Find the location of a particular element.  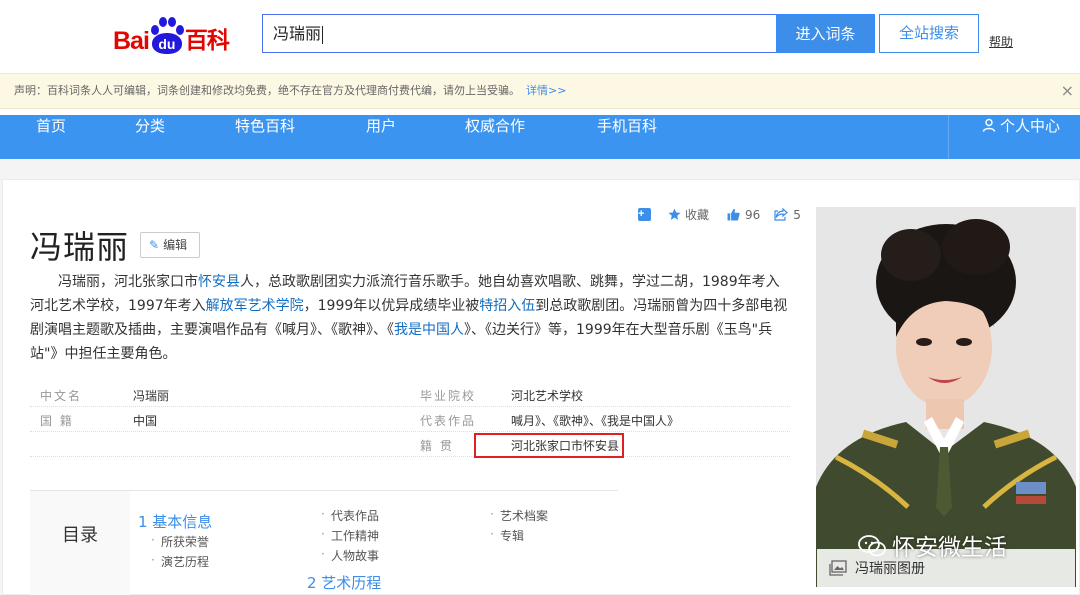

pencil-icon: ✎ is located at coordinates (154, 245).